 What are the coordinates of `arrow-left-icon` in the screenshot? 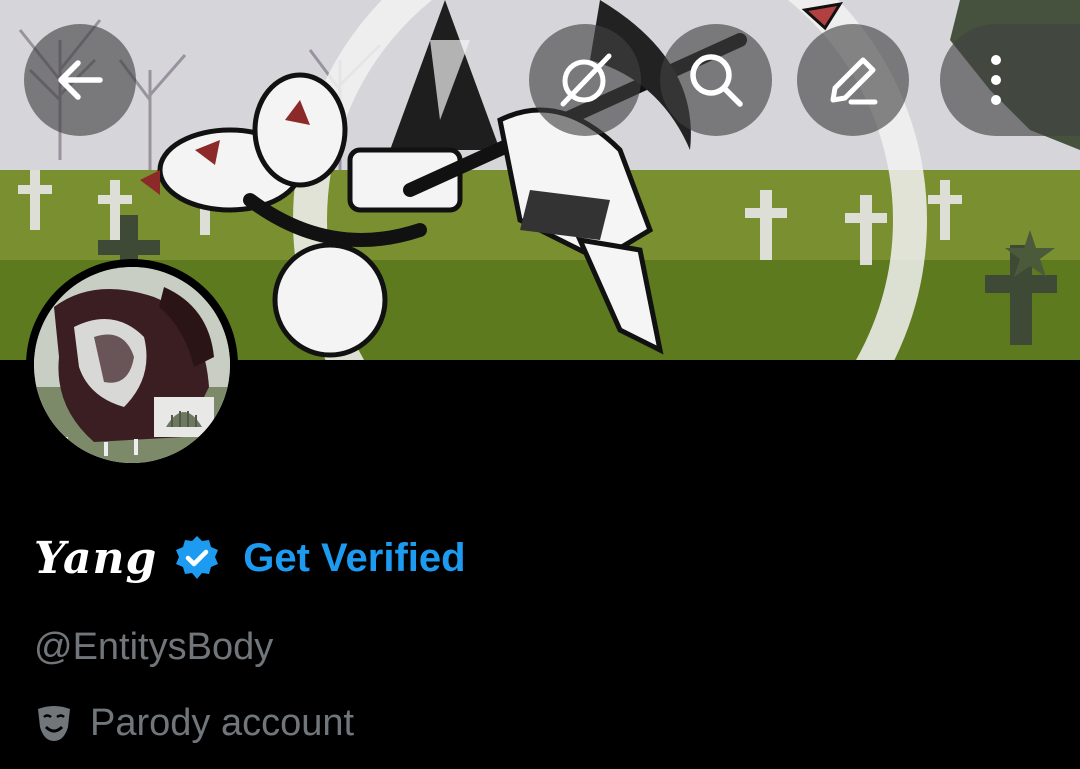 It's located at (80, 80).